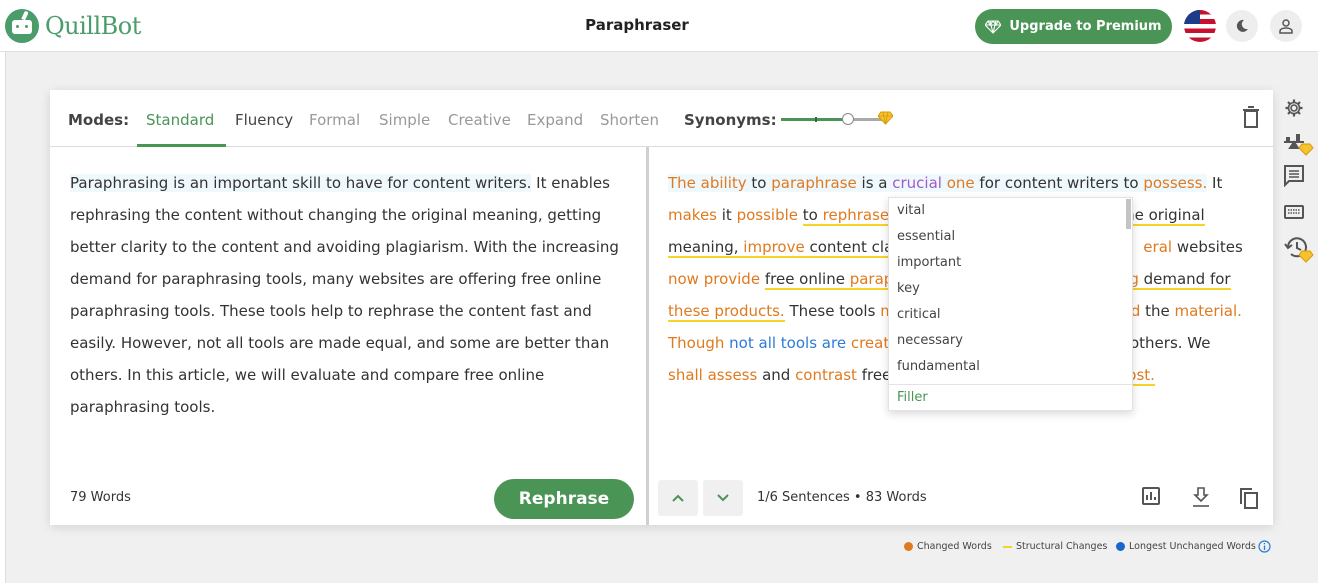 This screenshot has width=1318, height=583. What do you see at coordinates (993, 26) in the screenshot?
I see `diamond-icon` at bounding box center [993, 26].